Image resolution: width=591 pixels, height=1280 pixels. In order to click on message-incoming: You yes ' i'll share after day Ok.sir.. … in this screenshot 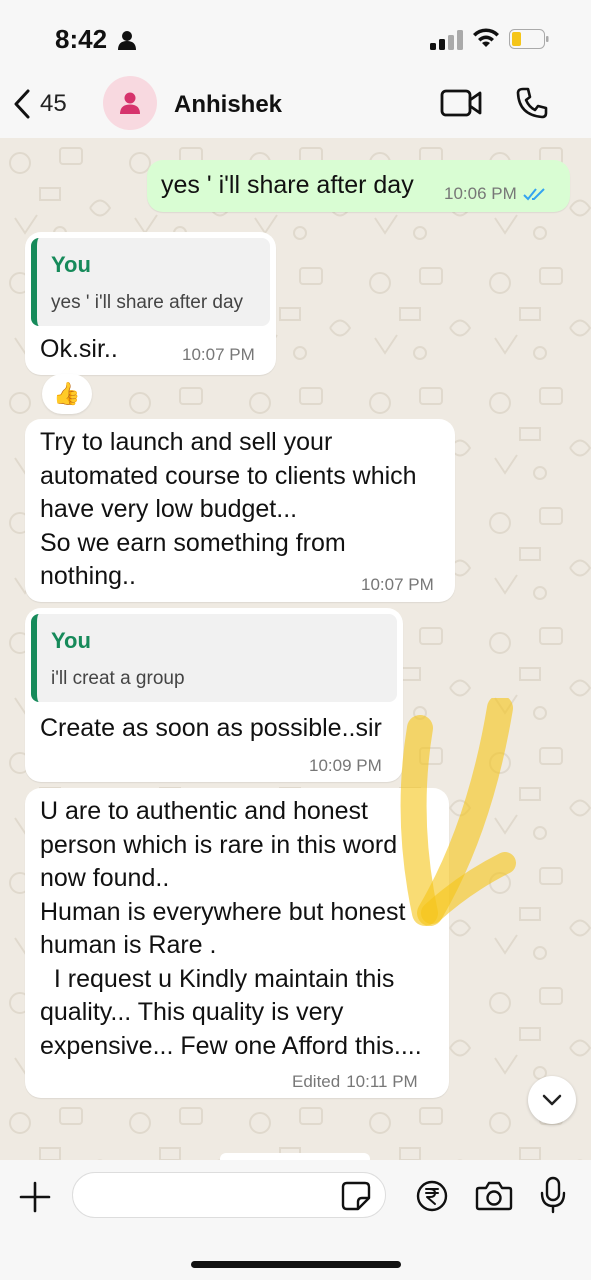, I will do `click(150, 303)`.